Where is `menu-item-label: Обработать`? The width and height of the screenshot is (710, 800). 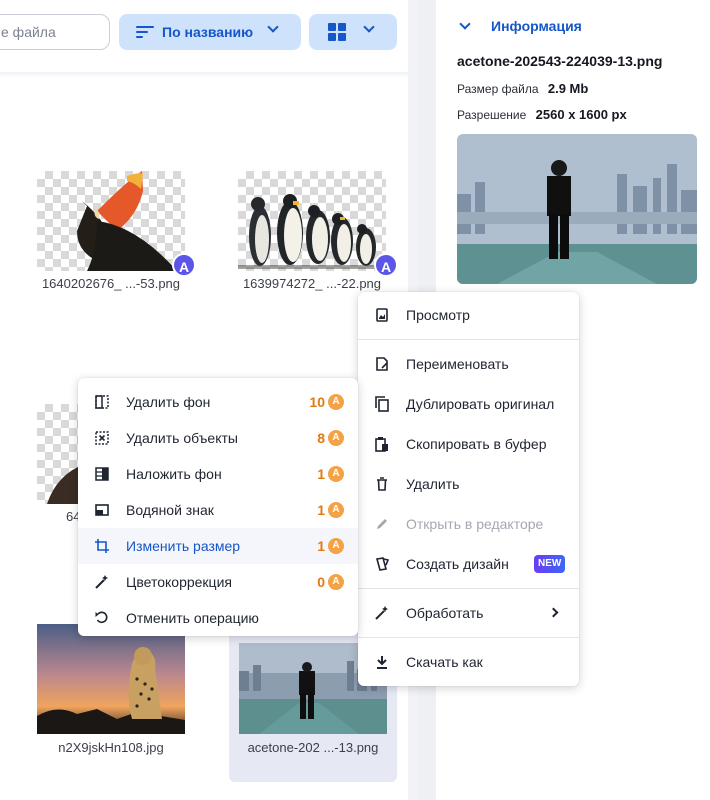
menu-item-label: Обработать is located at coordinates (445, 613).